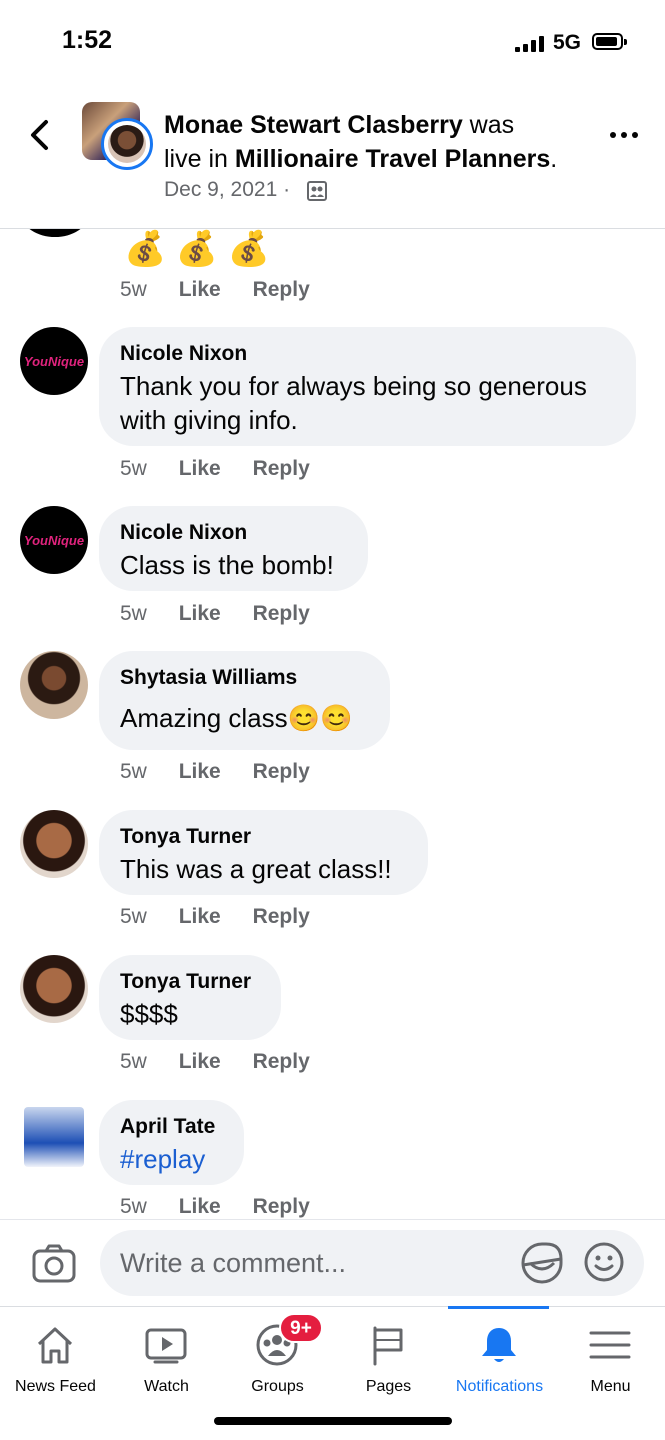  What do you see at coordinates (317, 191) in the screenshot?
I see `group-audience-icon` at bounding box center [317, 191].